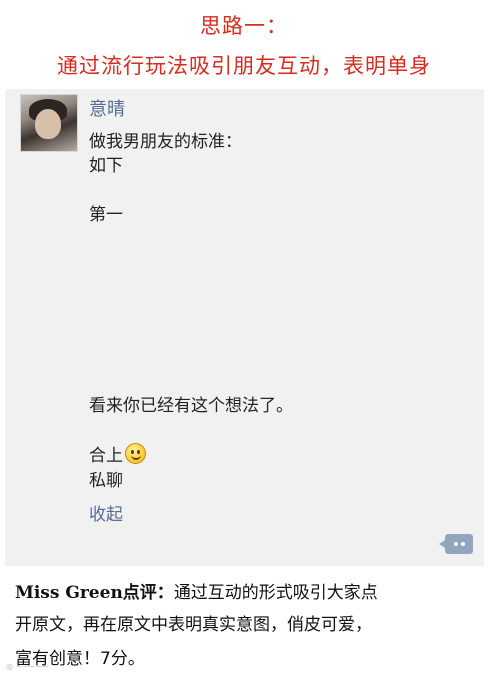 The width and height of the screenshot is (488, 678). Describe the element at coordinates (191, 406) in the screenshot. I see `post-text-line: 看来你已经有这个想法了。` at that location.